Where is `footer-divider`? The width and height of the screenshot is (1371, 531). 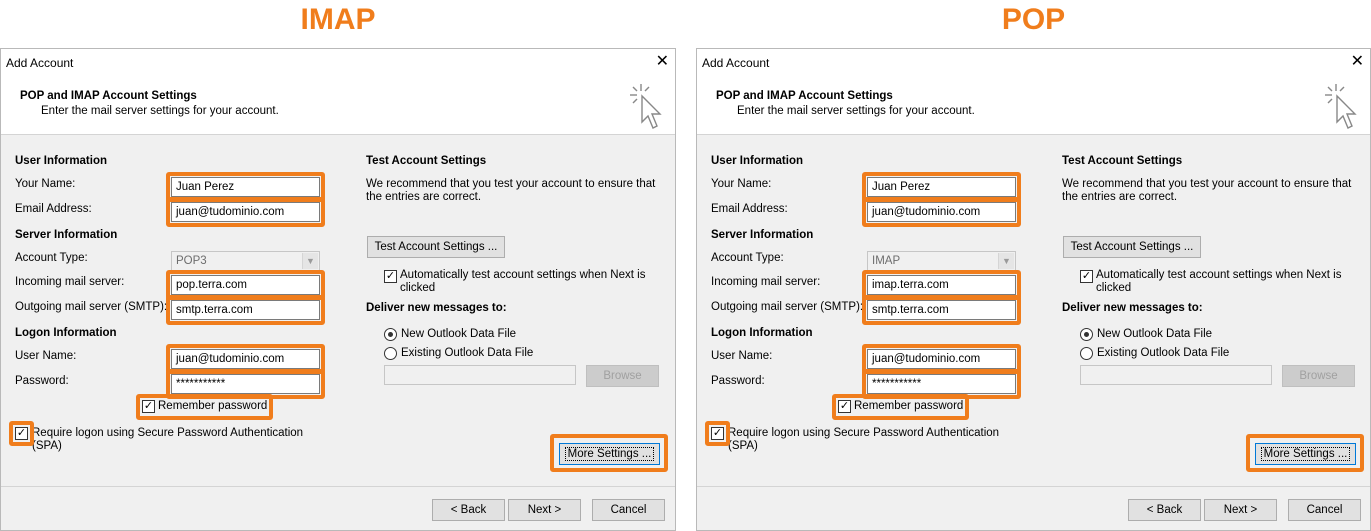
footer-divider is located at coordinates (338, 486).